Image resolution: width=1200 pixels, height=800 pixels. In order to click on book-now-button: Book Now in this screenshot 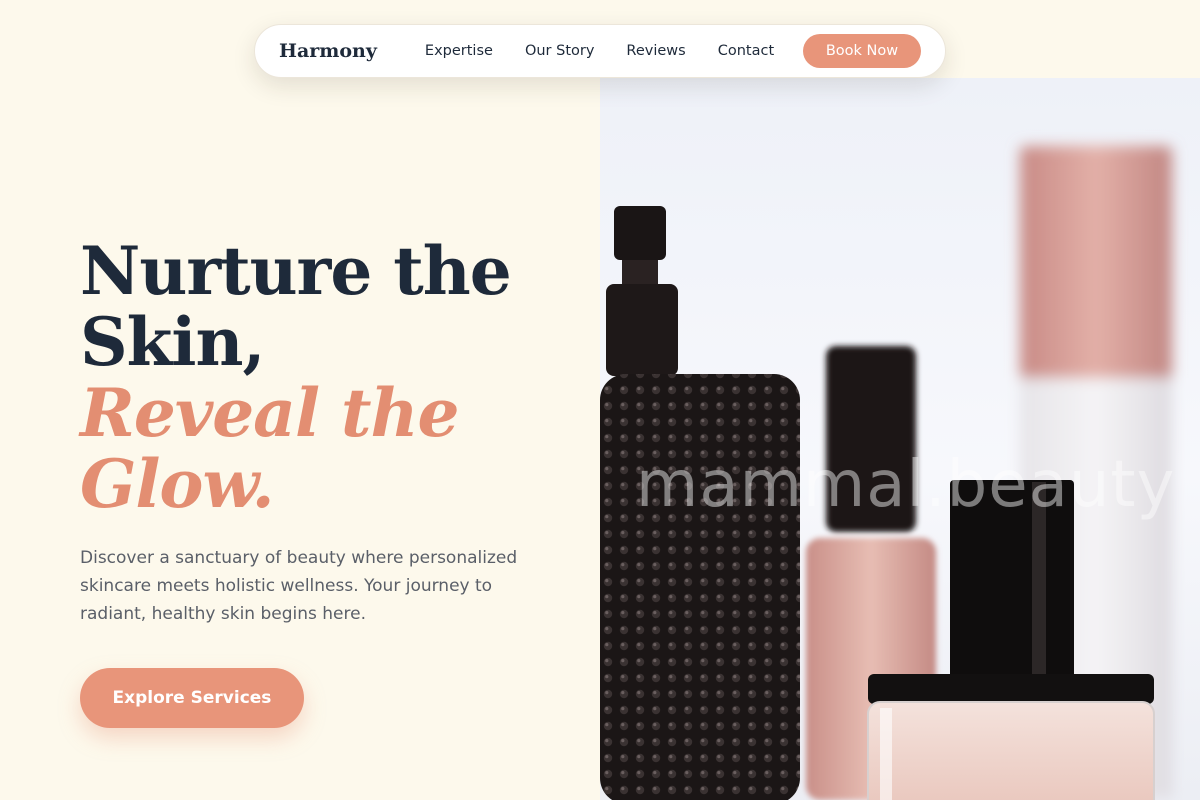, I will do `click(862, 51)`.